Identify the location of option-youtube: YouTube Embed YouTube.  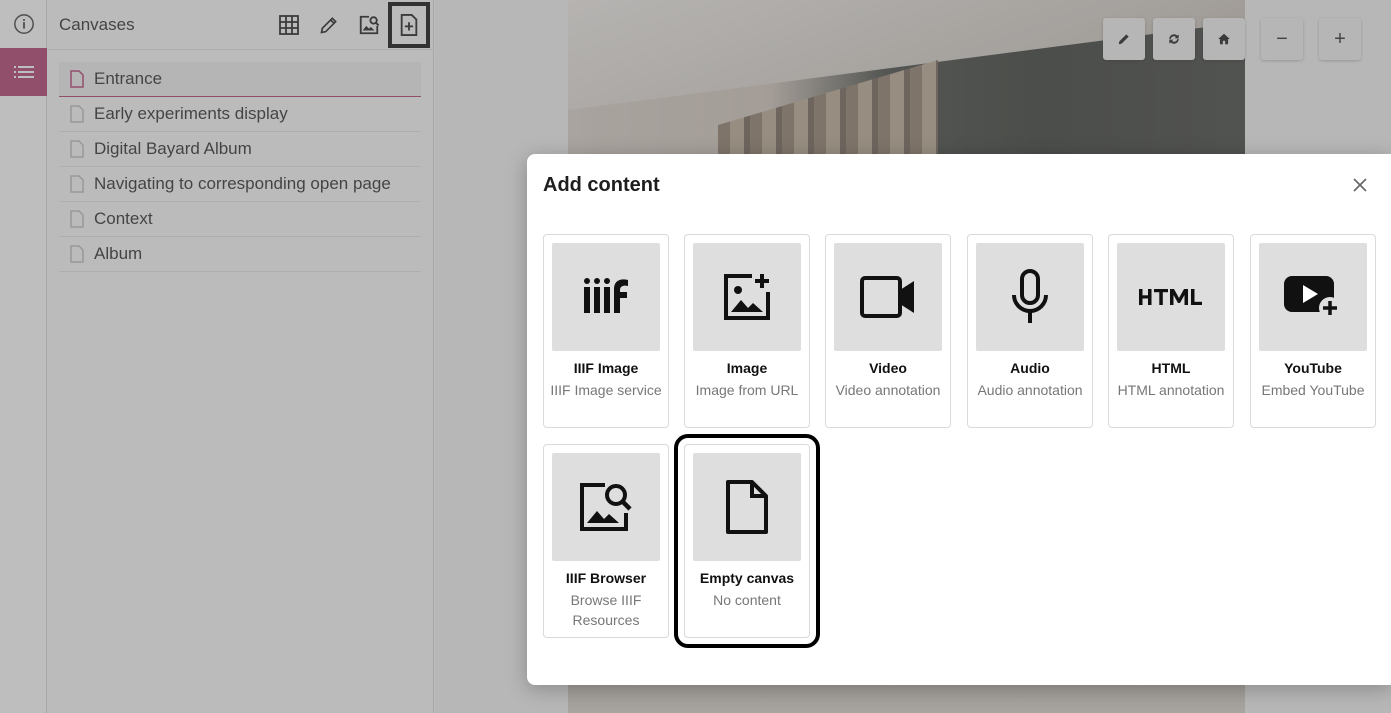
(1313, 331).